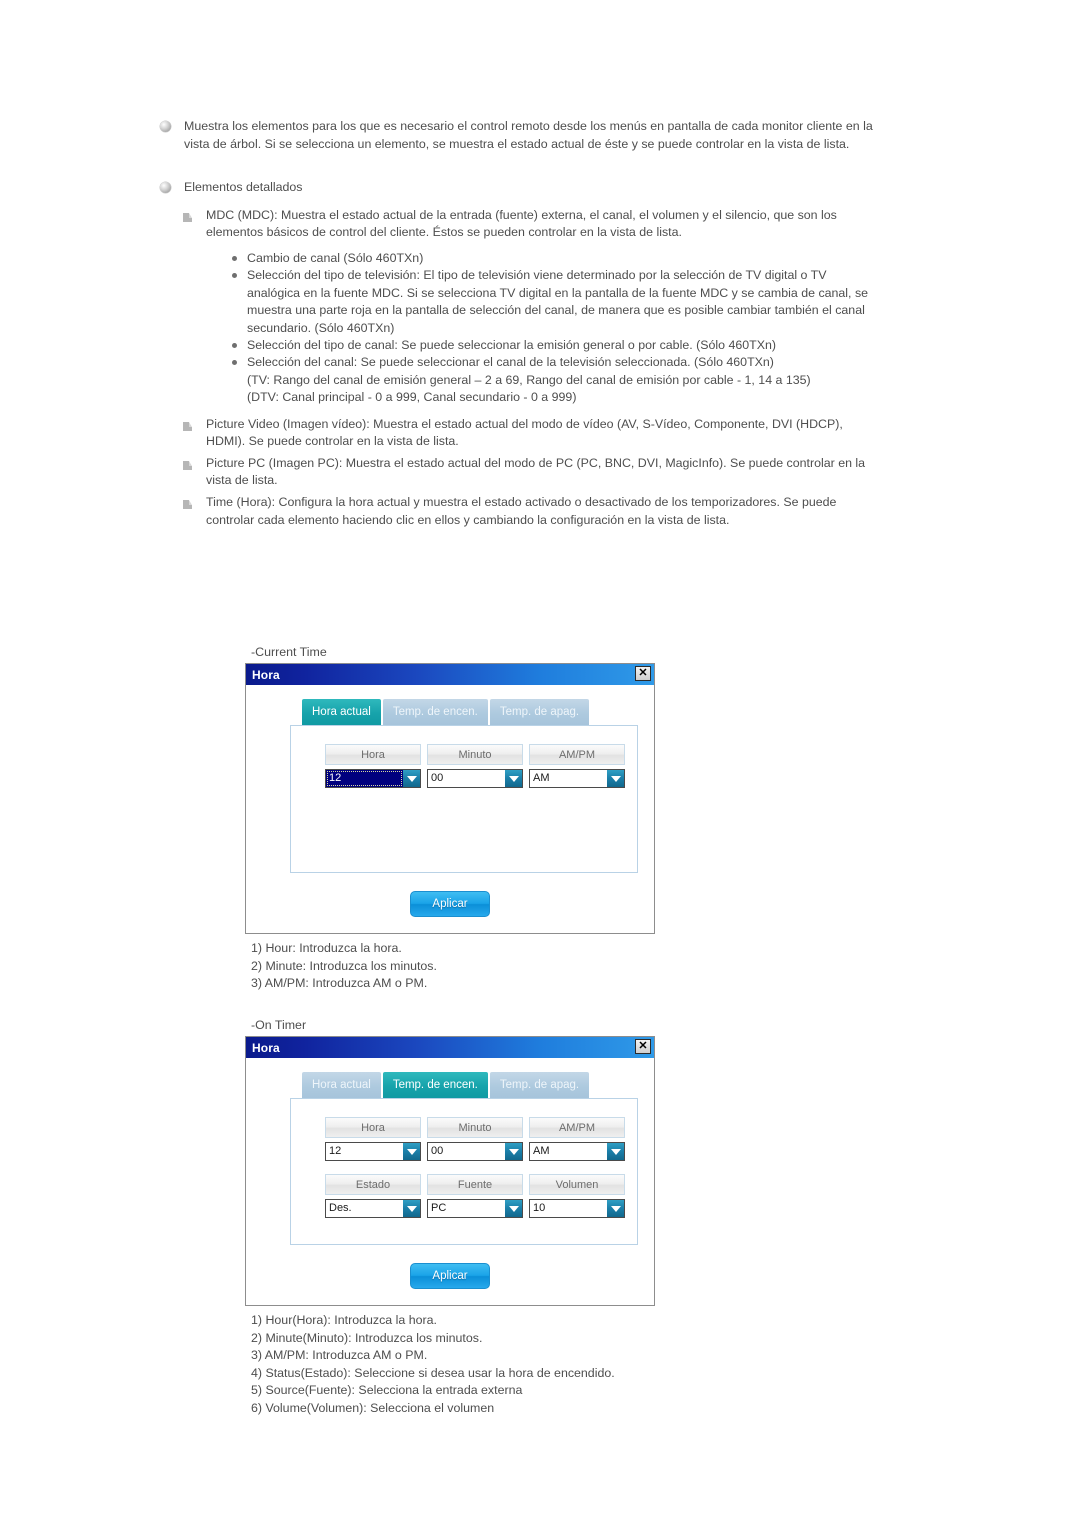 The height and width of the screenshot is (1528, 1080). I want to click on source-value: PC, so click(439, 1208).